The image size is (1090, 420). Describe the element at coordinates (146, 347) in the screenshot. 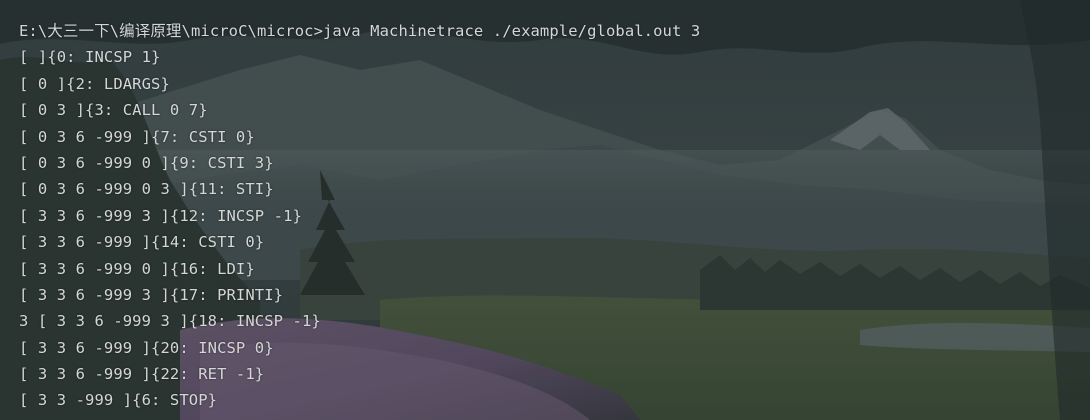

I see `trace-line: [ 3 3 6 -999 ]{20: INCSP 0}` at that location.